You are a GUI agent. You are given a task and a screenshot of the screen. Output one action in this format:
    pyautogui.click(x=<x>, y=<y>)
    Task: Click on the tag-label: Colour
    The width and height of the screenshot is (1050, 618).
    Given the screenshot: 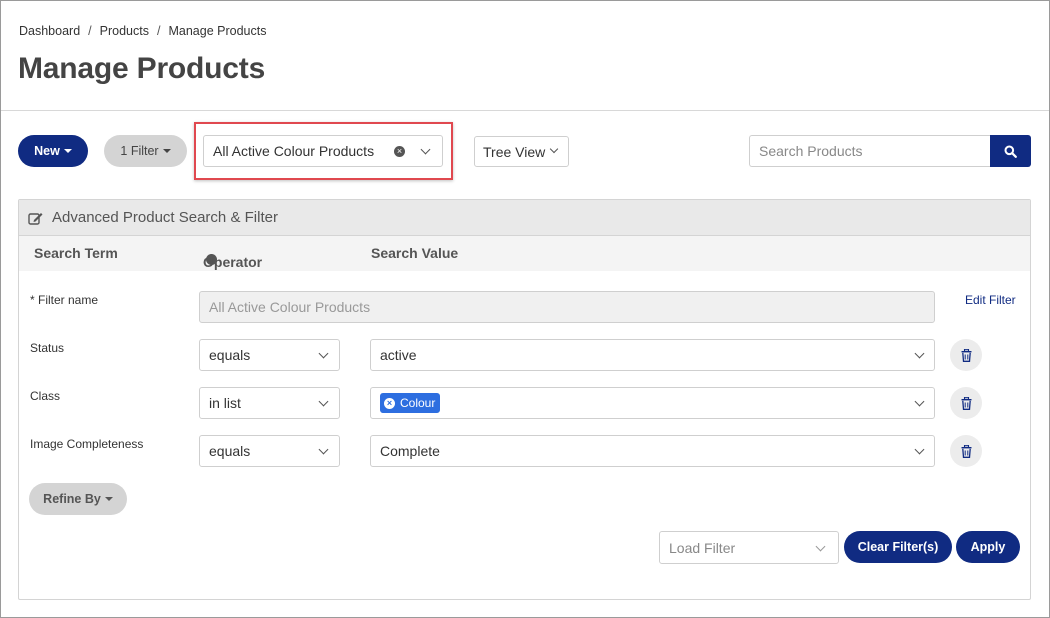 What is the action you would take?
    pyautogui.click(x=418, y=403)
    